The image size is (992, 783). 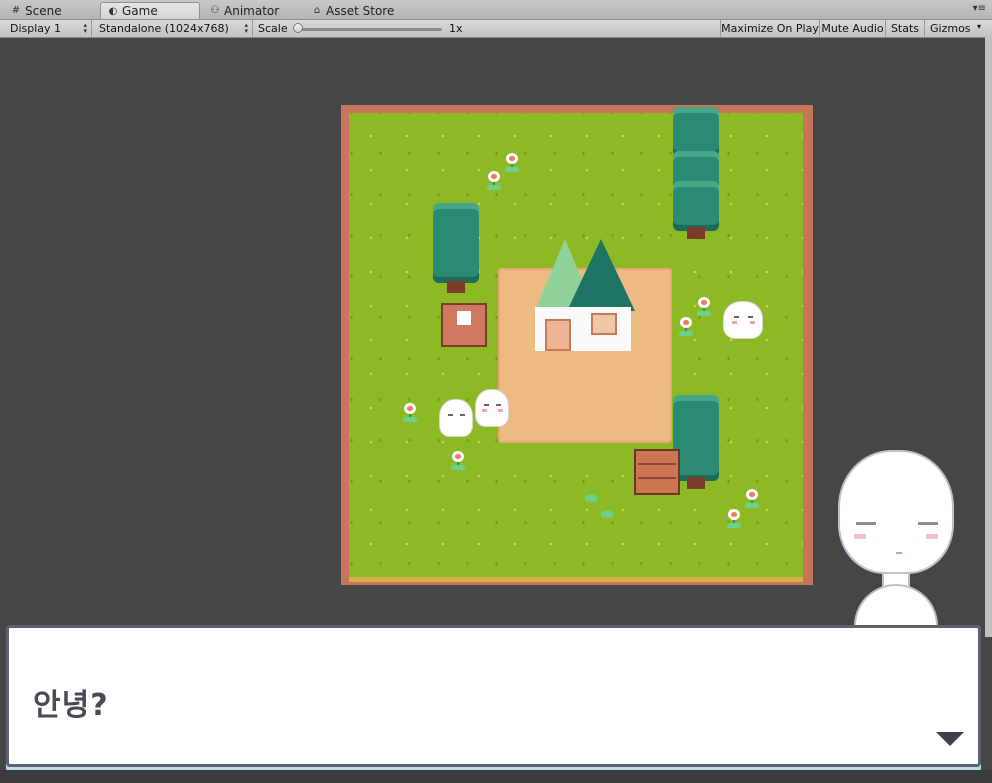 What do you see at coordinates (464, 325) in the screenshot?
I see `signpost` at bounding box center [464, 325].